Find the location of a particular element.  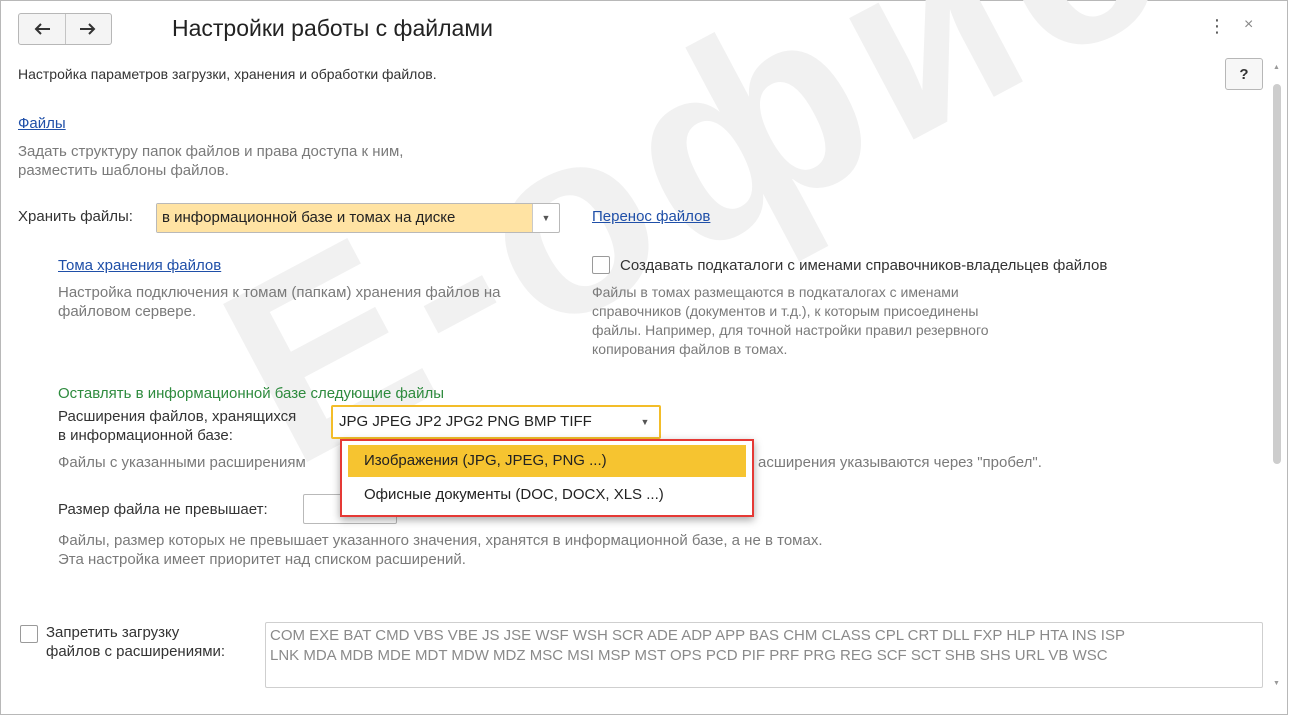

extensions-input-value: JPG JPEG JP2 JPG2 PNG BMP TIFF is located at coordinates (465, 421).